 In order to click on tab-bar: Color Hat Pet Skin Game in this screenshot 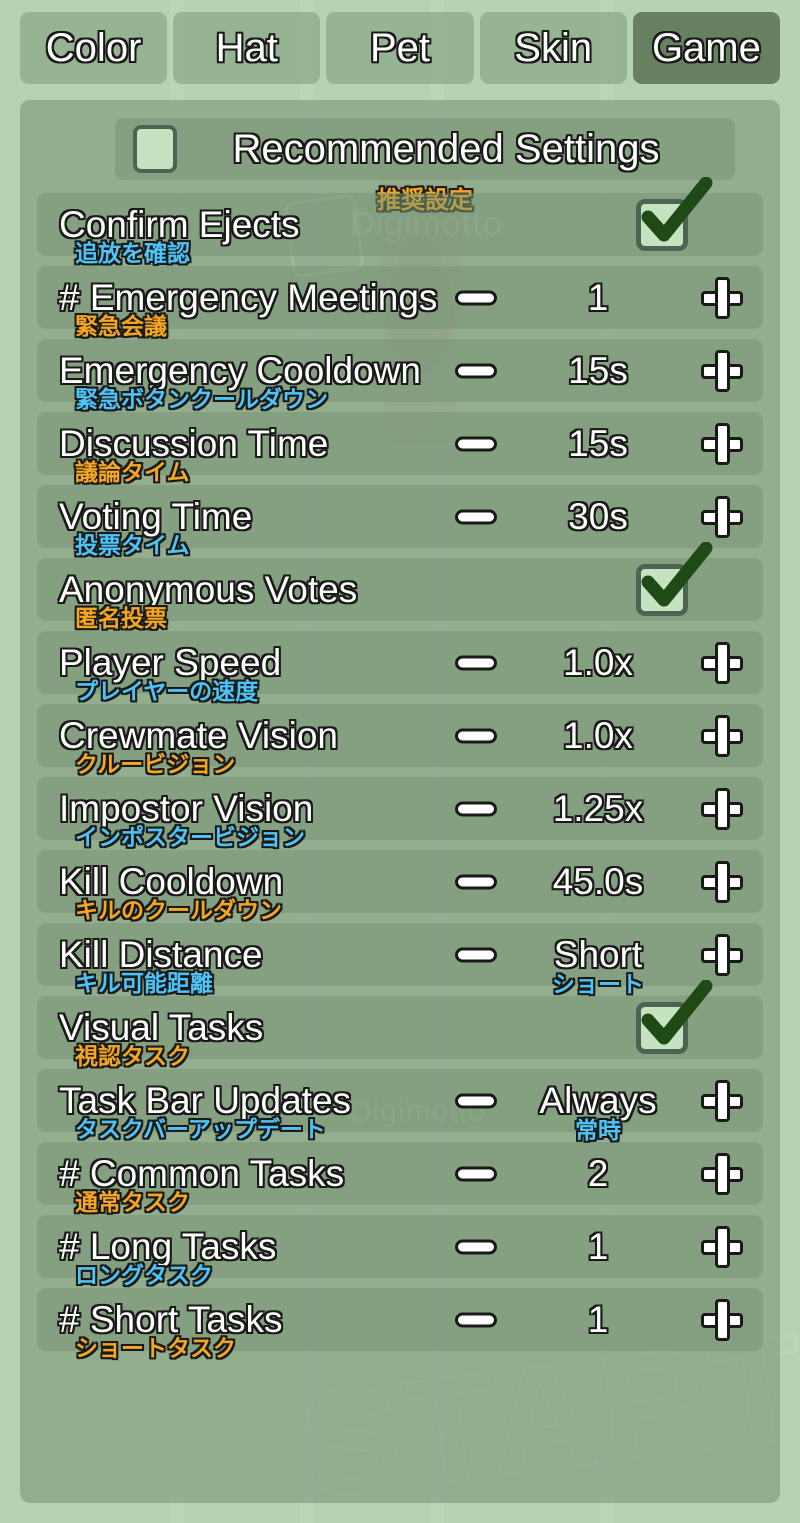, I will do `click(400, 48)`.